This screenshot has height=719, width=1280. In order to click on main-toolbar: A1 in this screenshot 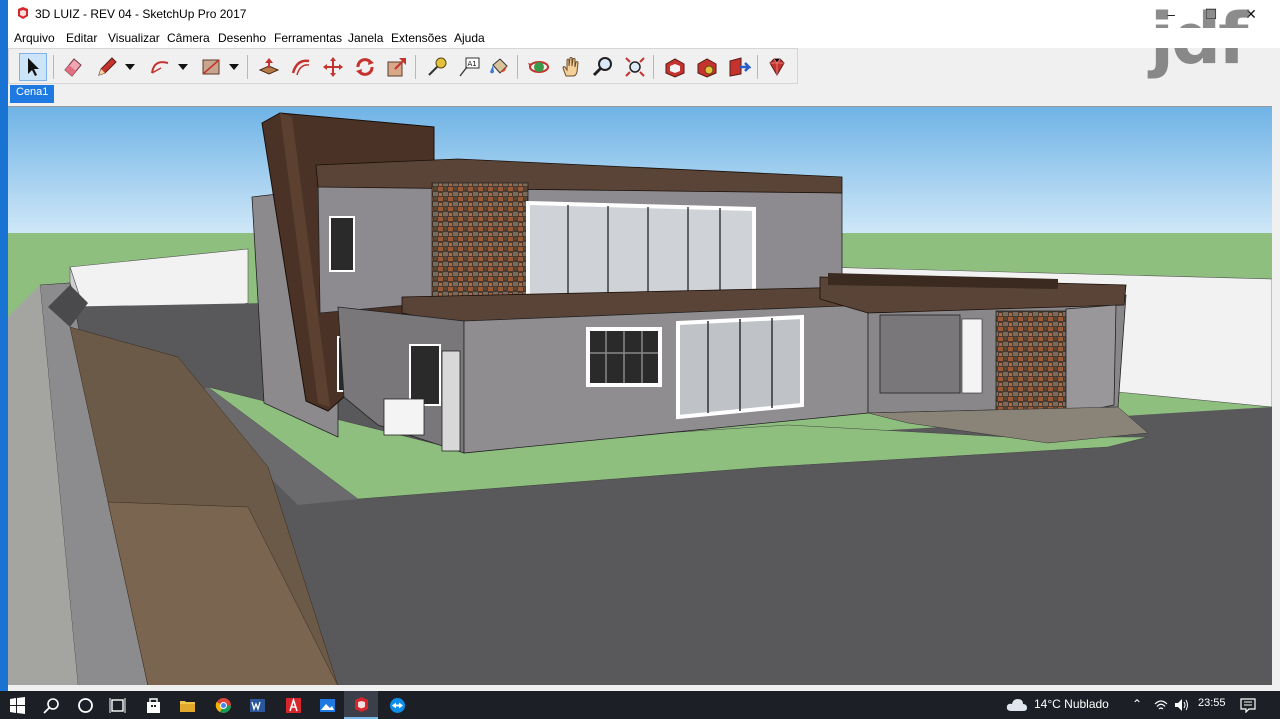, I will do `click(403, 66)`.